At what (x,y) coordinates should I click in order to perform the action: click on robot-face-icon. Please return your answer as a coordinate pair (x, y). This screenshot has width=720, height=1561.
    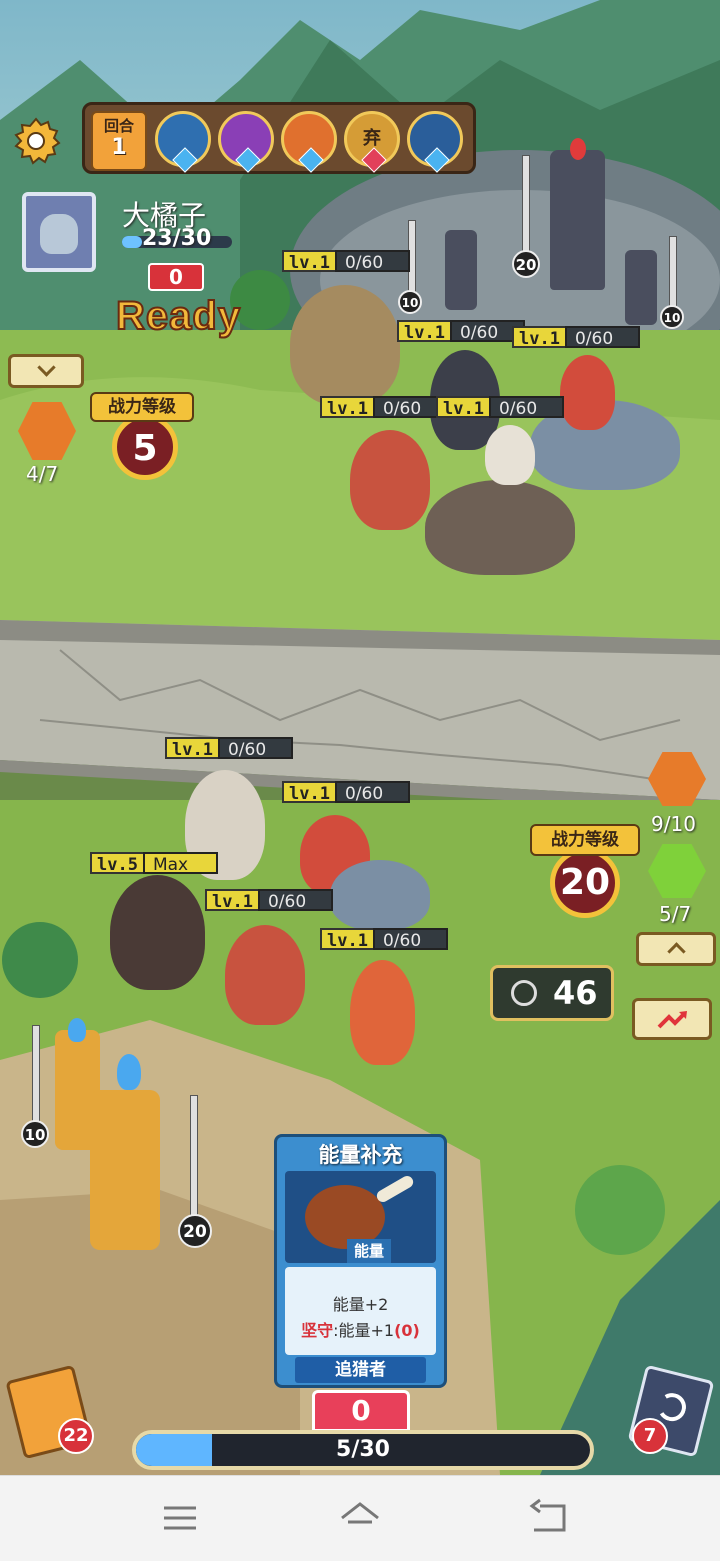
    Looking at the image, I should click on (59, 234).